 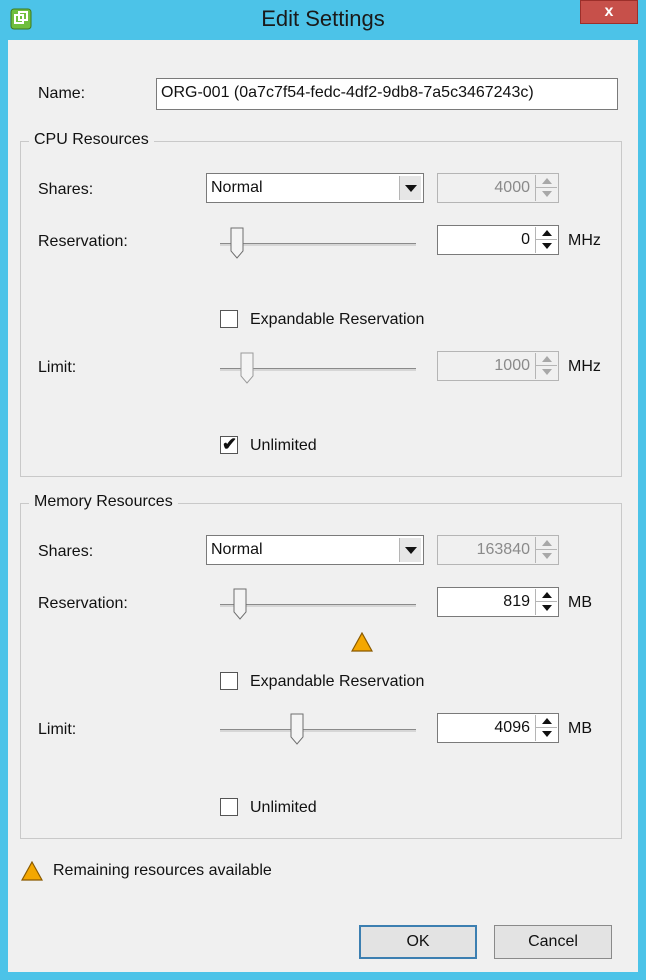 What do you see at coordinates (229, 681) in the screenshot?
I see `memory-expandable-checkbox` at bounding box center [229, 681].